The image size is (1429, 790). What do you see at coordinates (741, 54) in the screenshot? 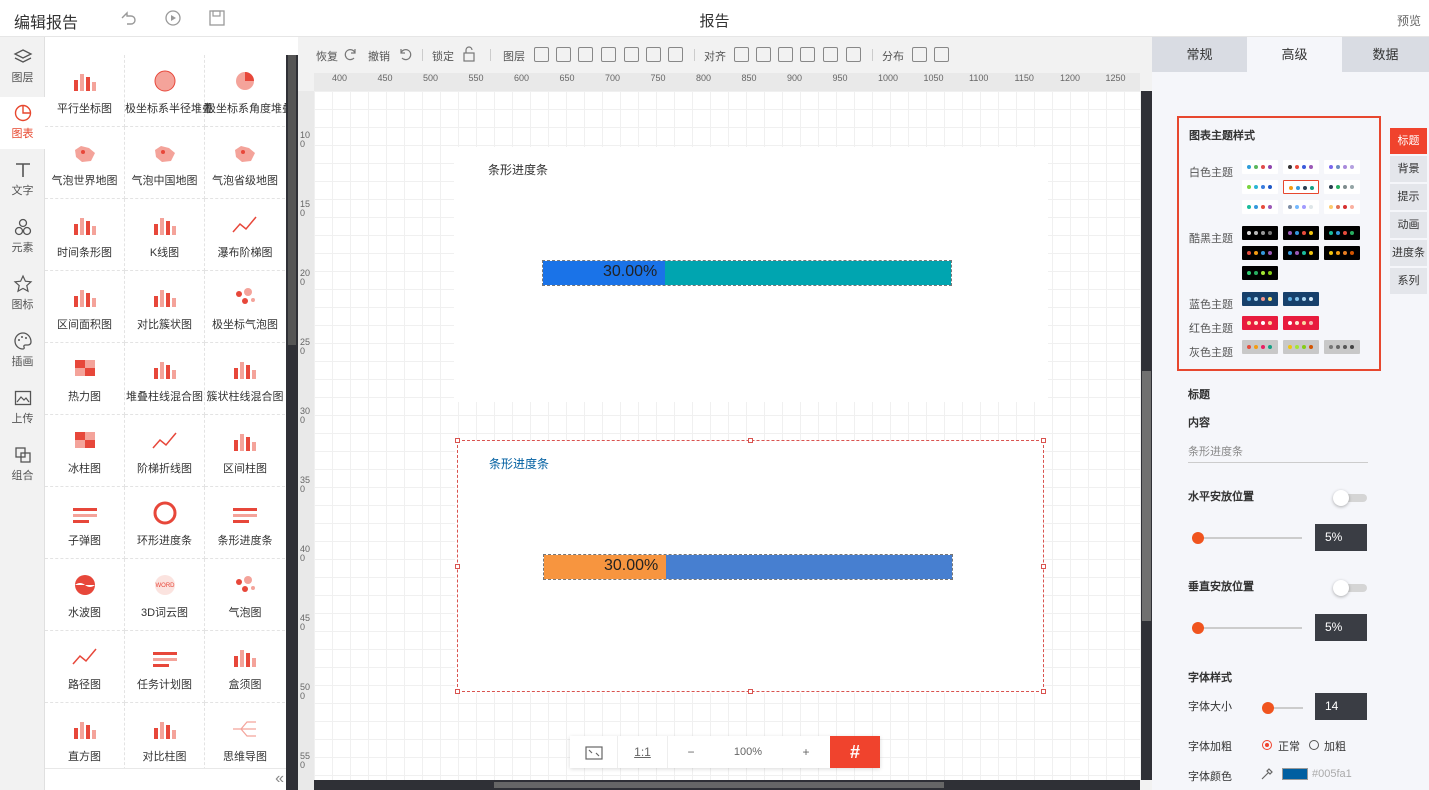
I see `align-left-icon` at bounding box center [741, 54].